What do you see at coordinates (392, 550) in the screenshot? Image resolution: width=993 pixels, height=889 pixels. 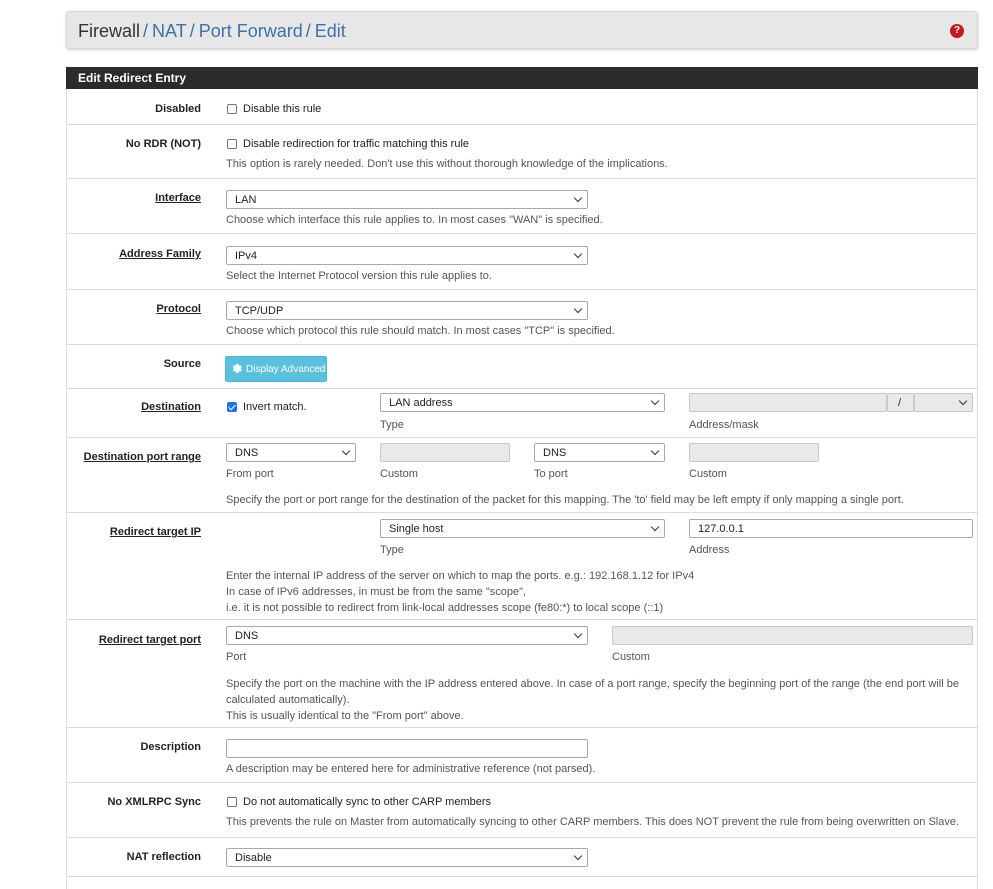 I see `redirect-type-sublabel: Type` at bounding box center [392, 550].